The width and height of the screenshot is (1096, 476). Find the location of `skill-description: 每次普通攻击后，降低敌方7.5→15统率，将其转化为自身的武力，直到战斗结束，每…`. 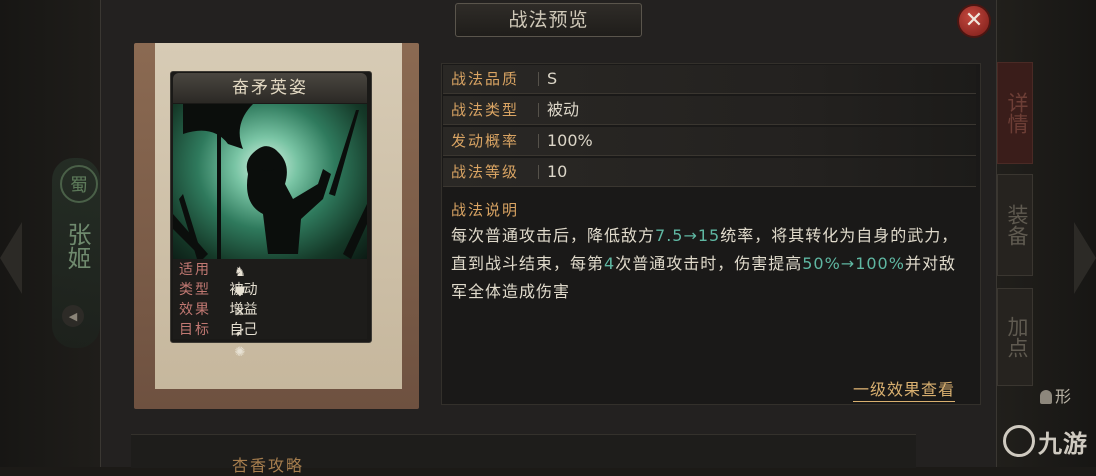

skill-description: 每次普通攻击后，降低敌方7.5→15统率，将其转化为自身的武力，直到战斗结束，每… is located at coordinates (711, 264).